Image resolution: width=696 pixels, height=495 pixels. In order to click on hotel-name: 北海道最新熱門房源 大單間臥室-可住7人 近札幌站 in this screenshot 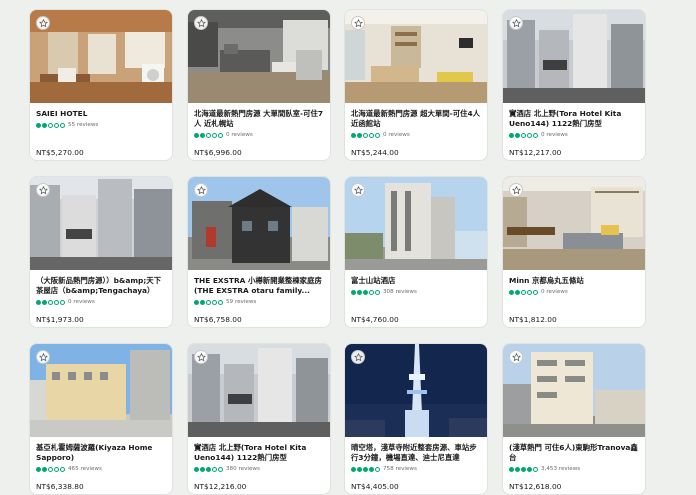, I will do `click(260, 119)`.